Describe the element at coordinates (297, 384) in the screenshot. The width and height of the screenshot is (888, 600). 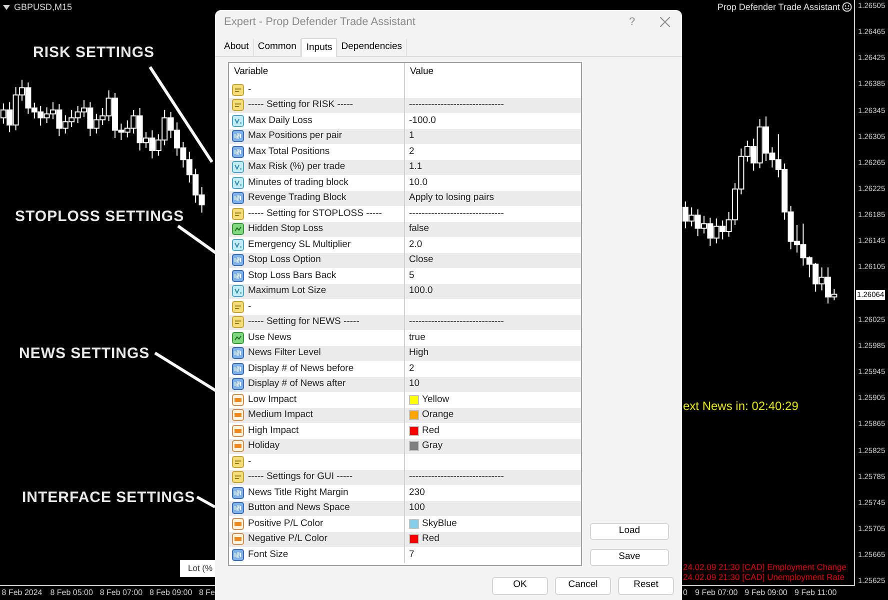
I see `table-cell: Display # of News after` at that location.